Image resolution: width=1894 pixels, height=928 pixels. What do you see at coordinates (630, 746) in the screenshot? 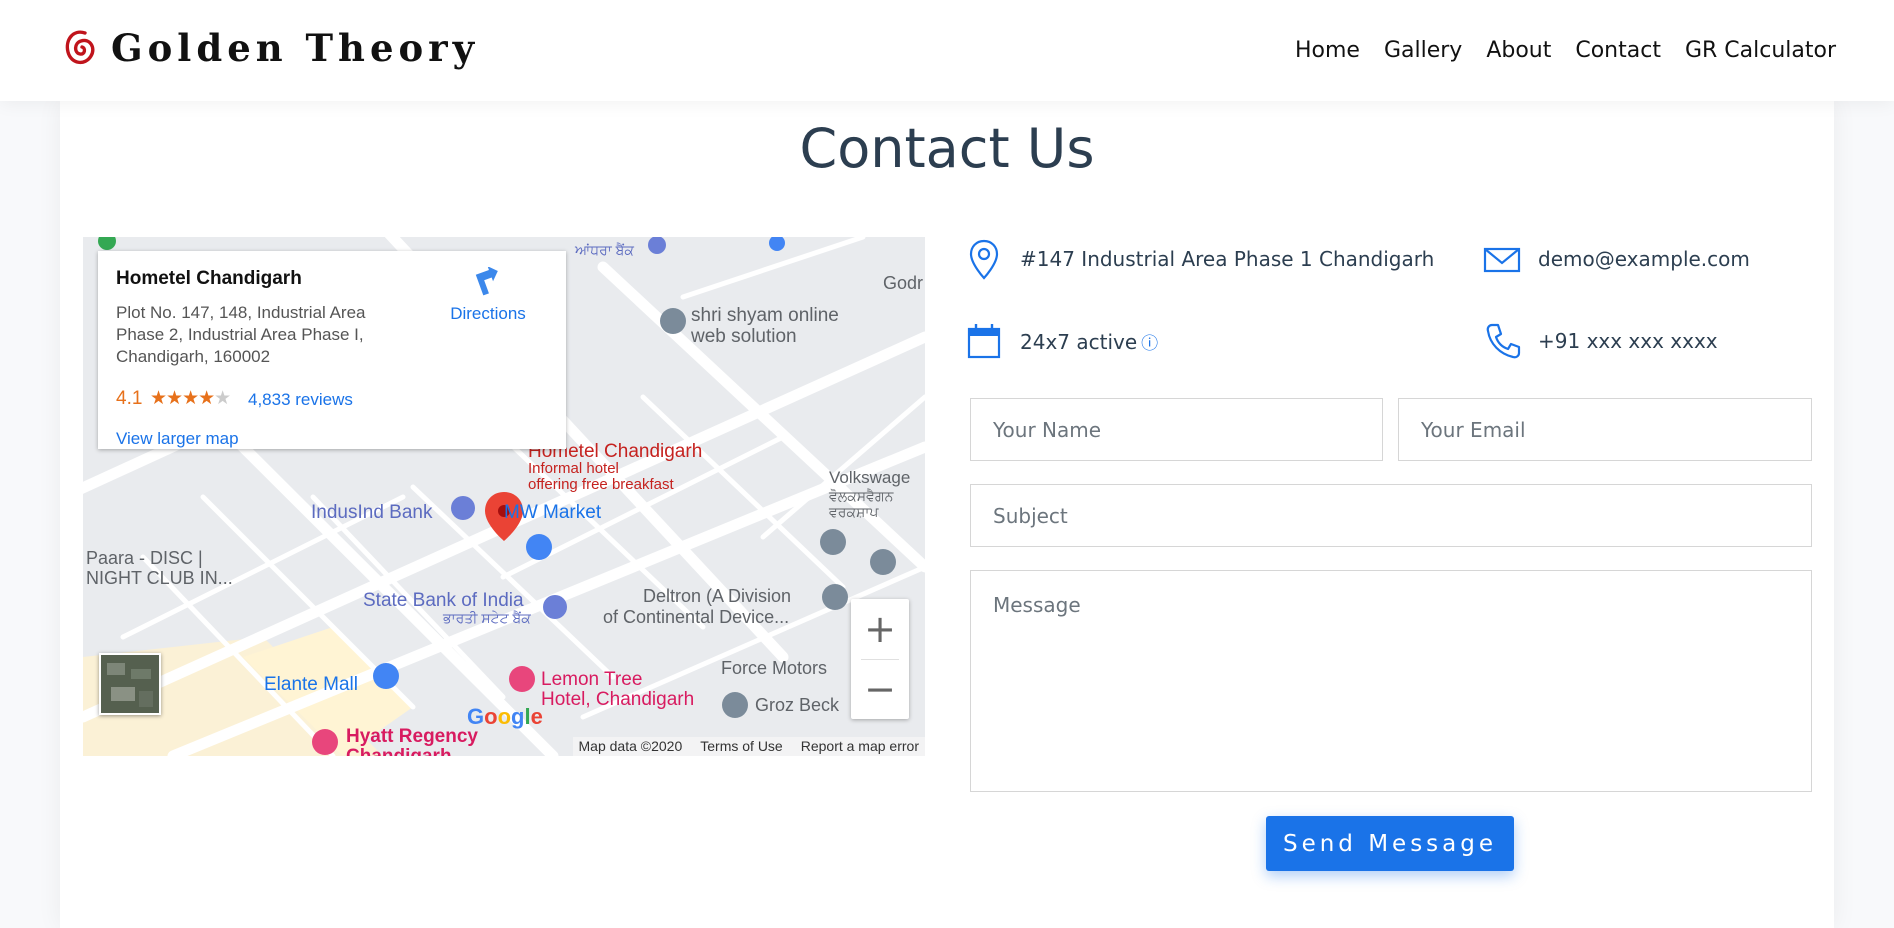
I see `map-data-credit: Map data ©2020` at bounding box center [630, 746].